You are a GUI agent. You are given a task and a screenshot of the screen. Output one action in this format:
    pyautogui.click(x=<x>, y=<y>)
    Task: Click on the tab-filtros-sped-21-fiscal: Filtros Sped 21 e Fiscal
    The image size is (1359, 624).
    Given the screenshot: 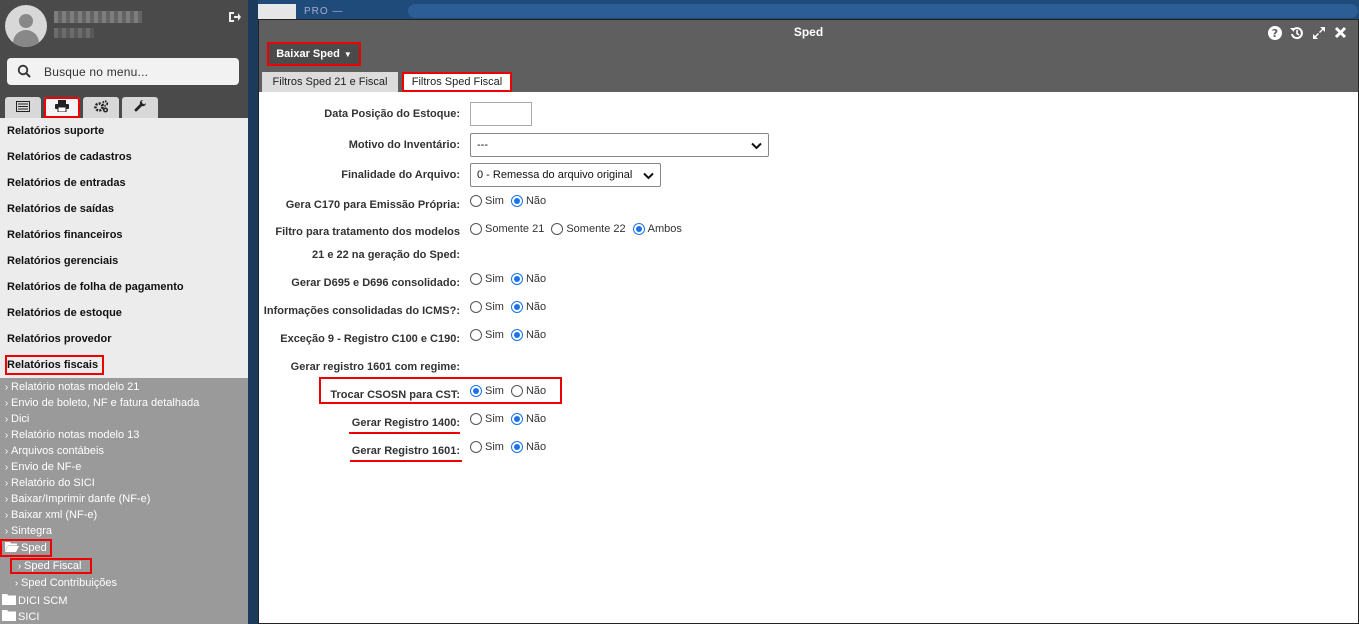 What is the action you would take?
    pyautogui.click(x=330, y=82)
    